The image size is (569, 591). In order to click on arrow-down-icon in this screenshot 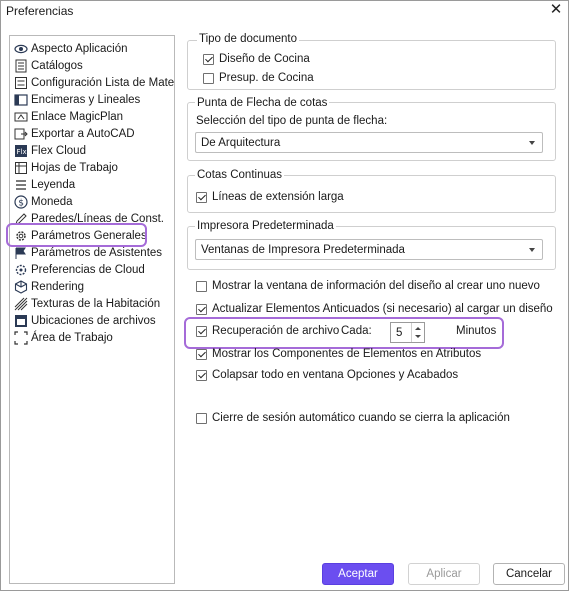, I will do `click(418, 336)`.